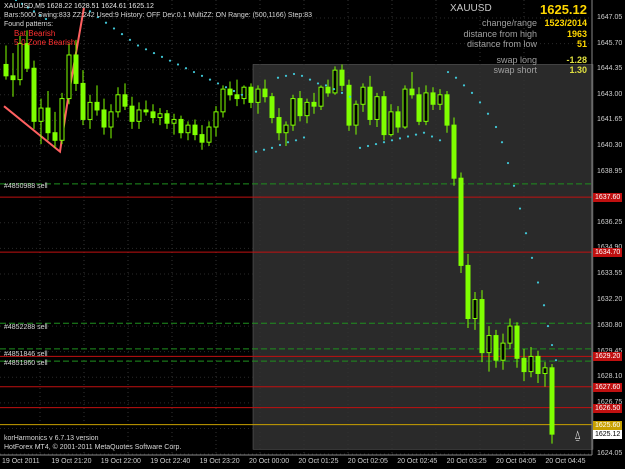  I want to click on order-label: #4851846 sell, so click(26, 354).